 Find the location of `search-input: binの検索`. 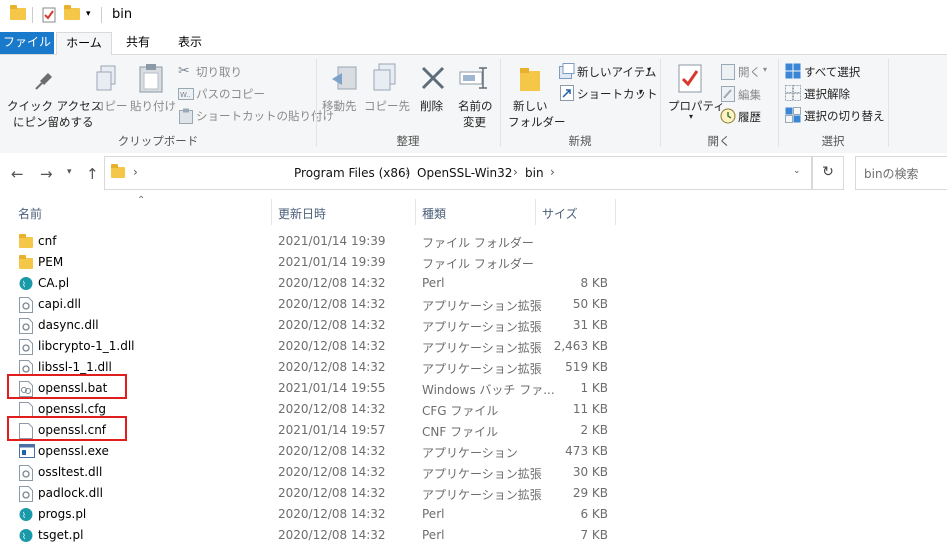

search-input: binの検索 is located at coordinates (901, 173).